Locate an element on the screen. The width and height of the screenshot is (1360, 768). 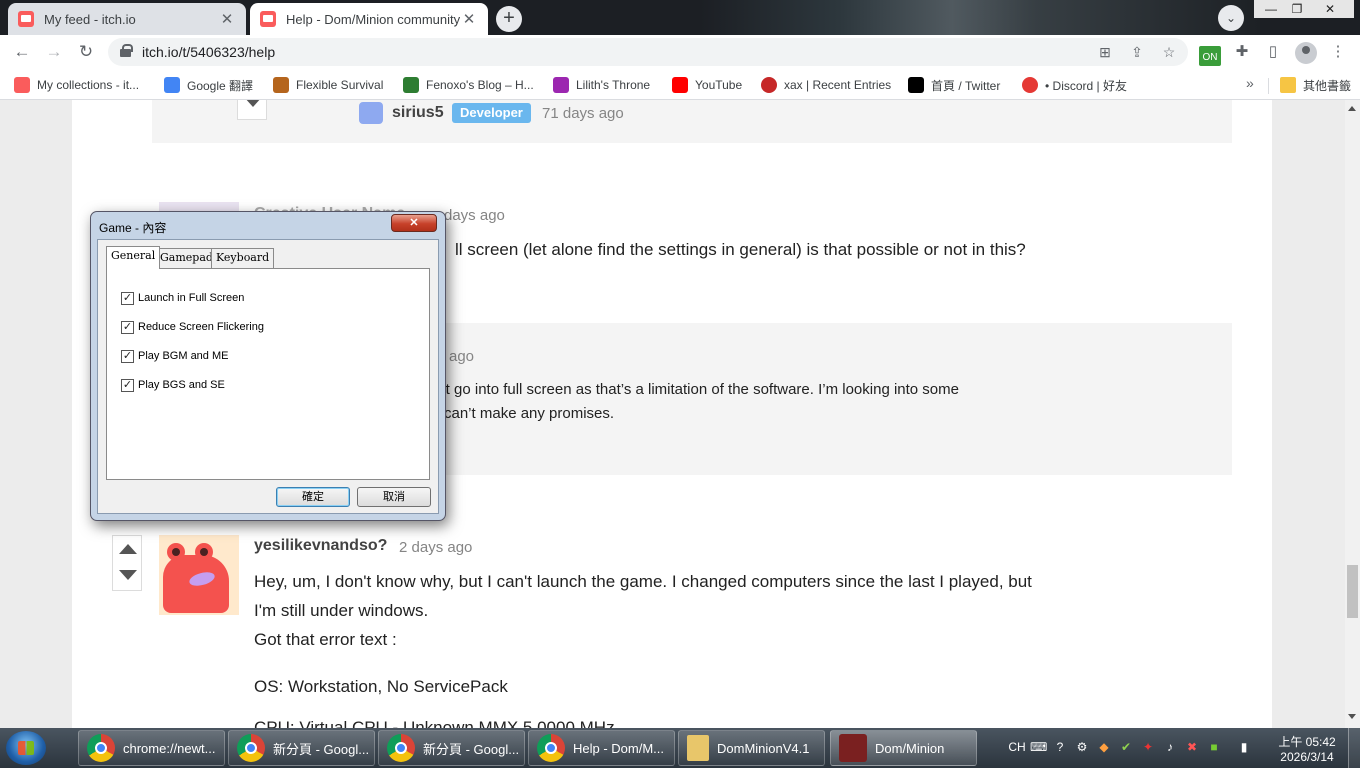
bookmark-flexible-survival: Flexible Survival is located at coordinates (328, 85).